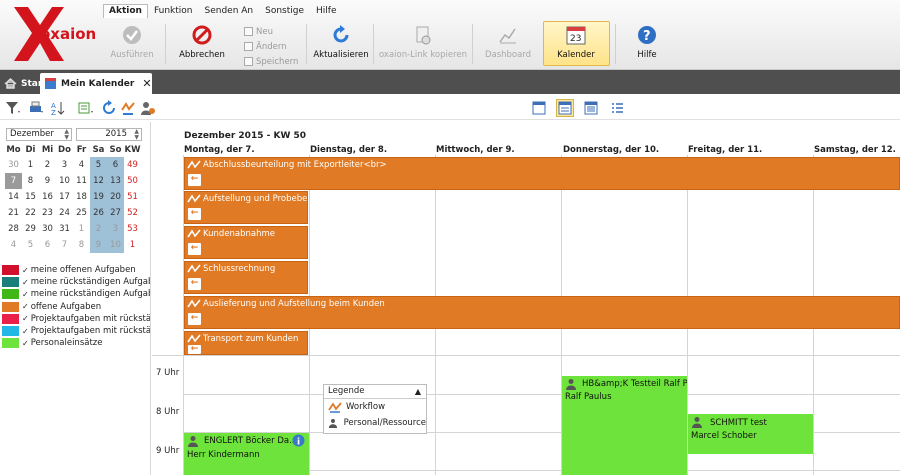  Describe the element at coordinates (86, 108) in the screenshot. I see `export-icon` at that location.